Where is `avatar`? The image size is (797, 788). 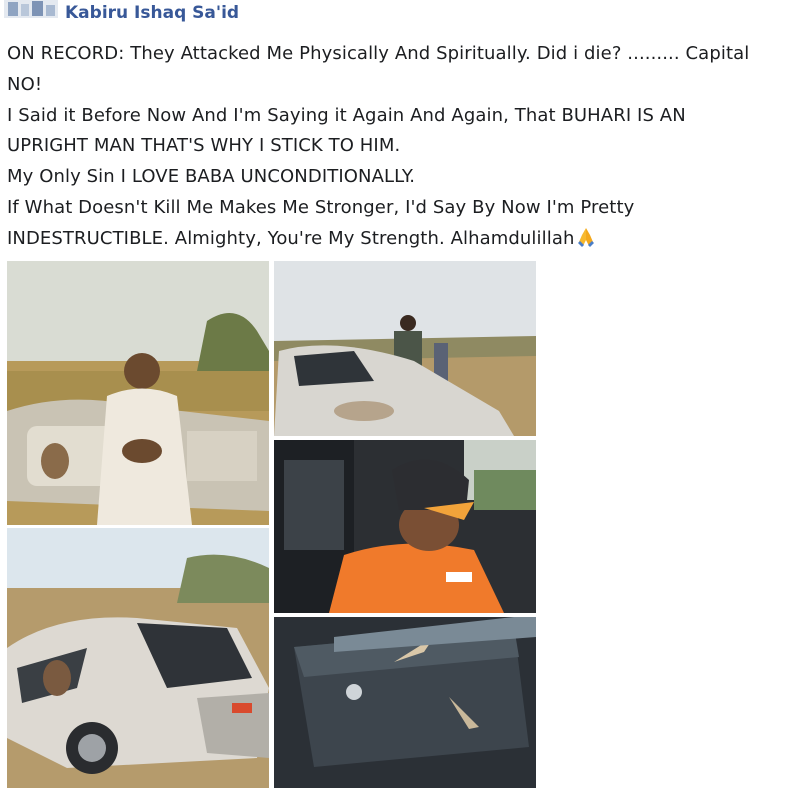
avatar is located at coordinates (31, 9).